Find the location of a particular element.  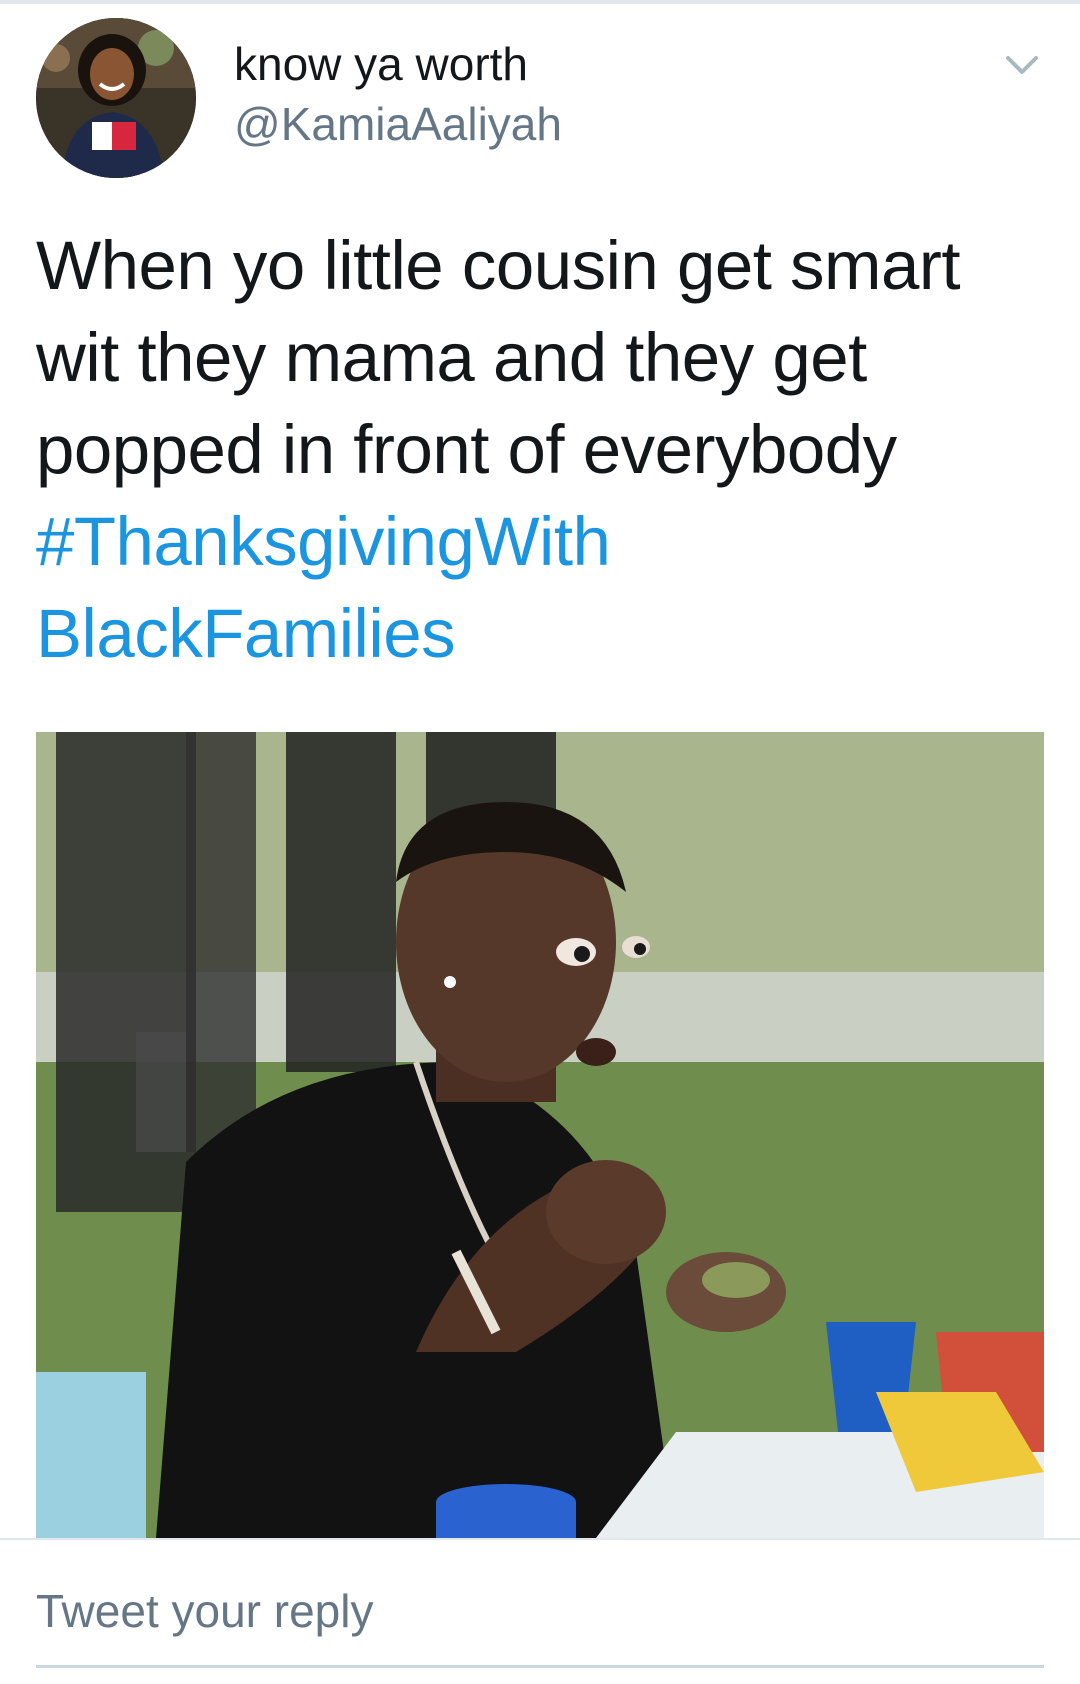

reply-divider is located at coordinates (540, 1539).